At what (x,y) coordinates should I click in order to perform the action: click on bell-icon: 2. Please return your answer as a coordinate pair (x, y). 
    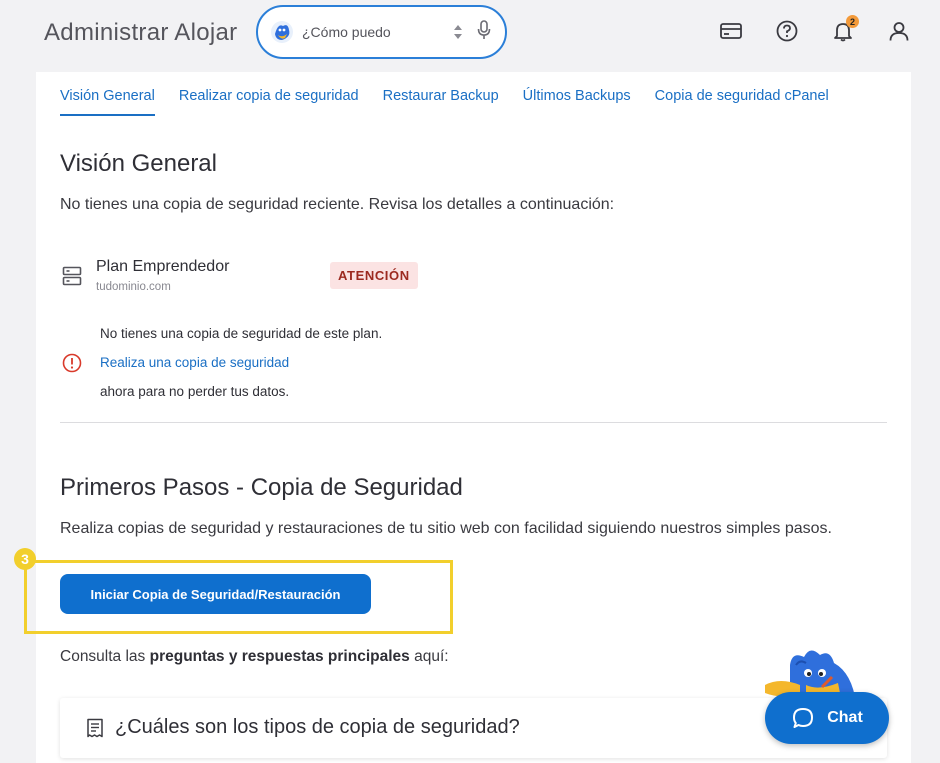
    Looking at the image, I should click on (844, 29).